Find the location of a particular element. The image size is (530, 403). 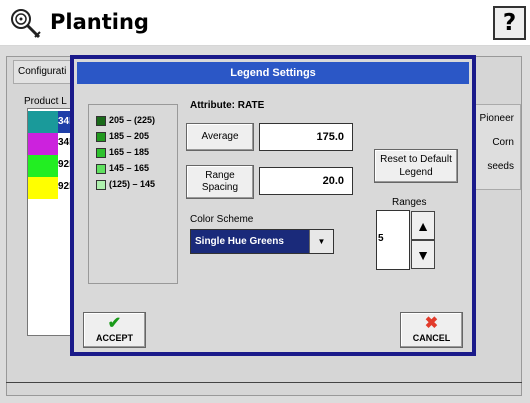

legend-range: 145 – 165 is located at coordinates (129, 168).